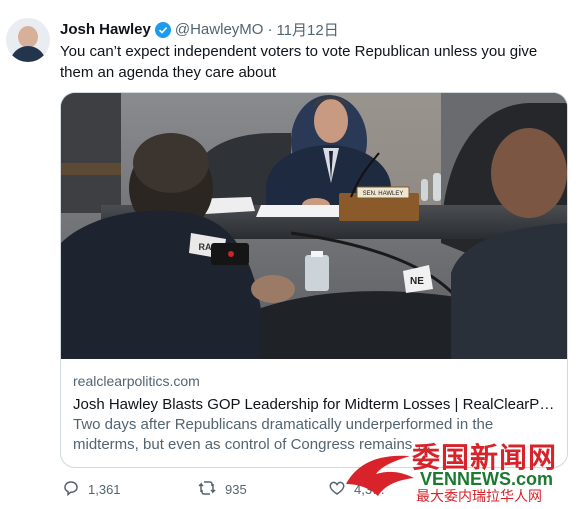  I want to click on reply-icon, so click(71, 489).